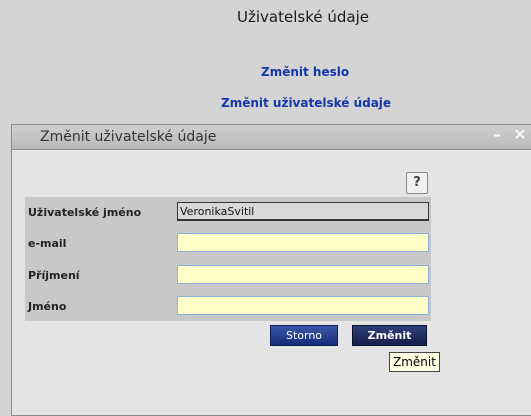 This screenshot has height=416, width=531. I want to click on firstname-field, so click(303, 305).